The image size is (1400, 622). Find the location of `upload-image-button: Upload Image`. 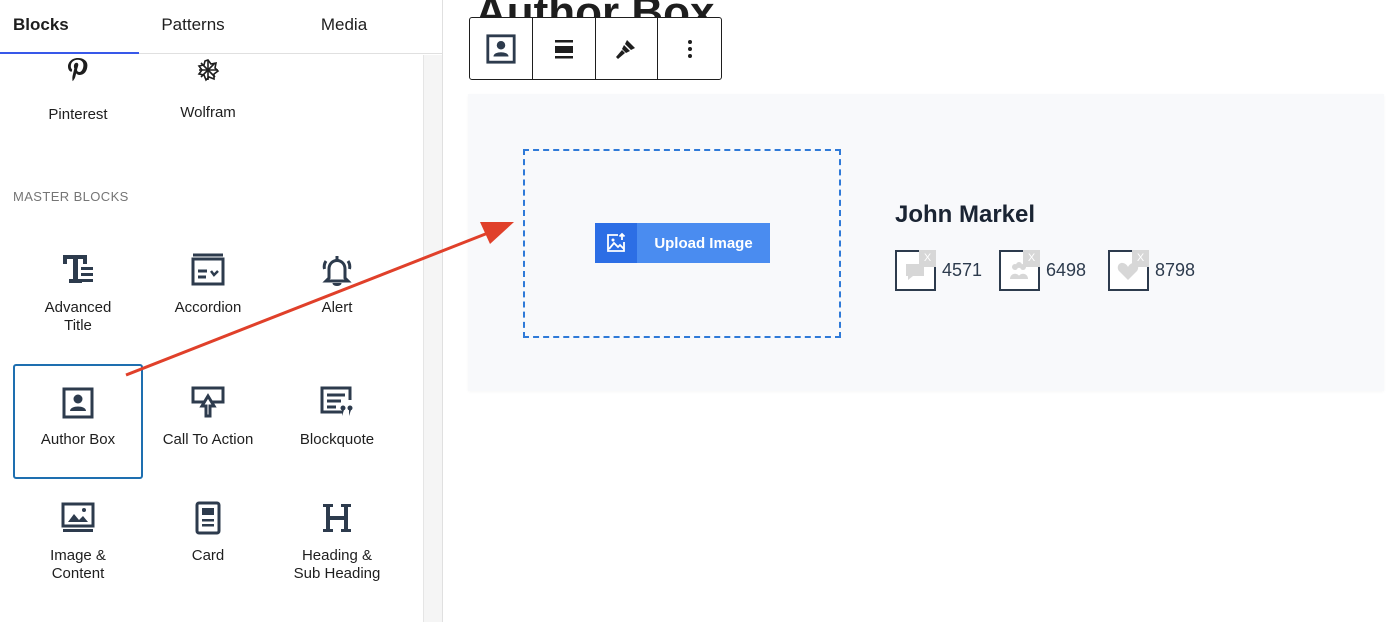

upload-image-button: Upload Image is located at coordinates (682, 243).